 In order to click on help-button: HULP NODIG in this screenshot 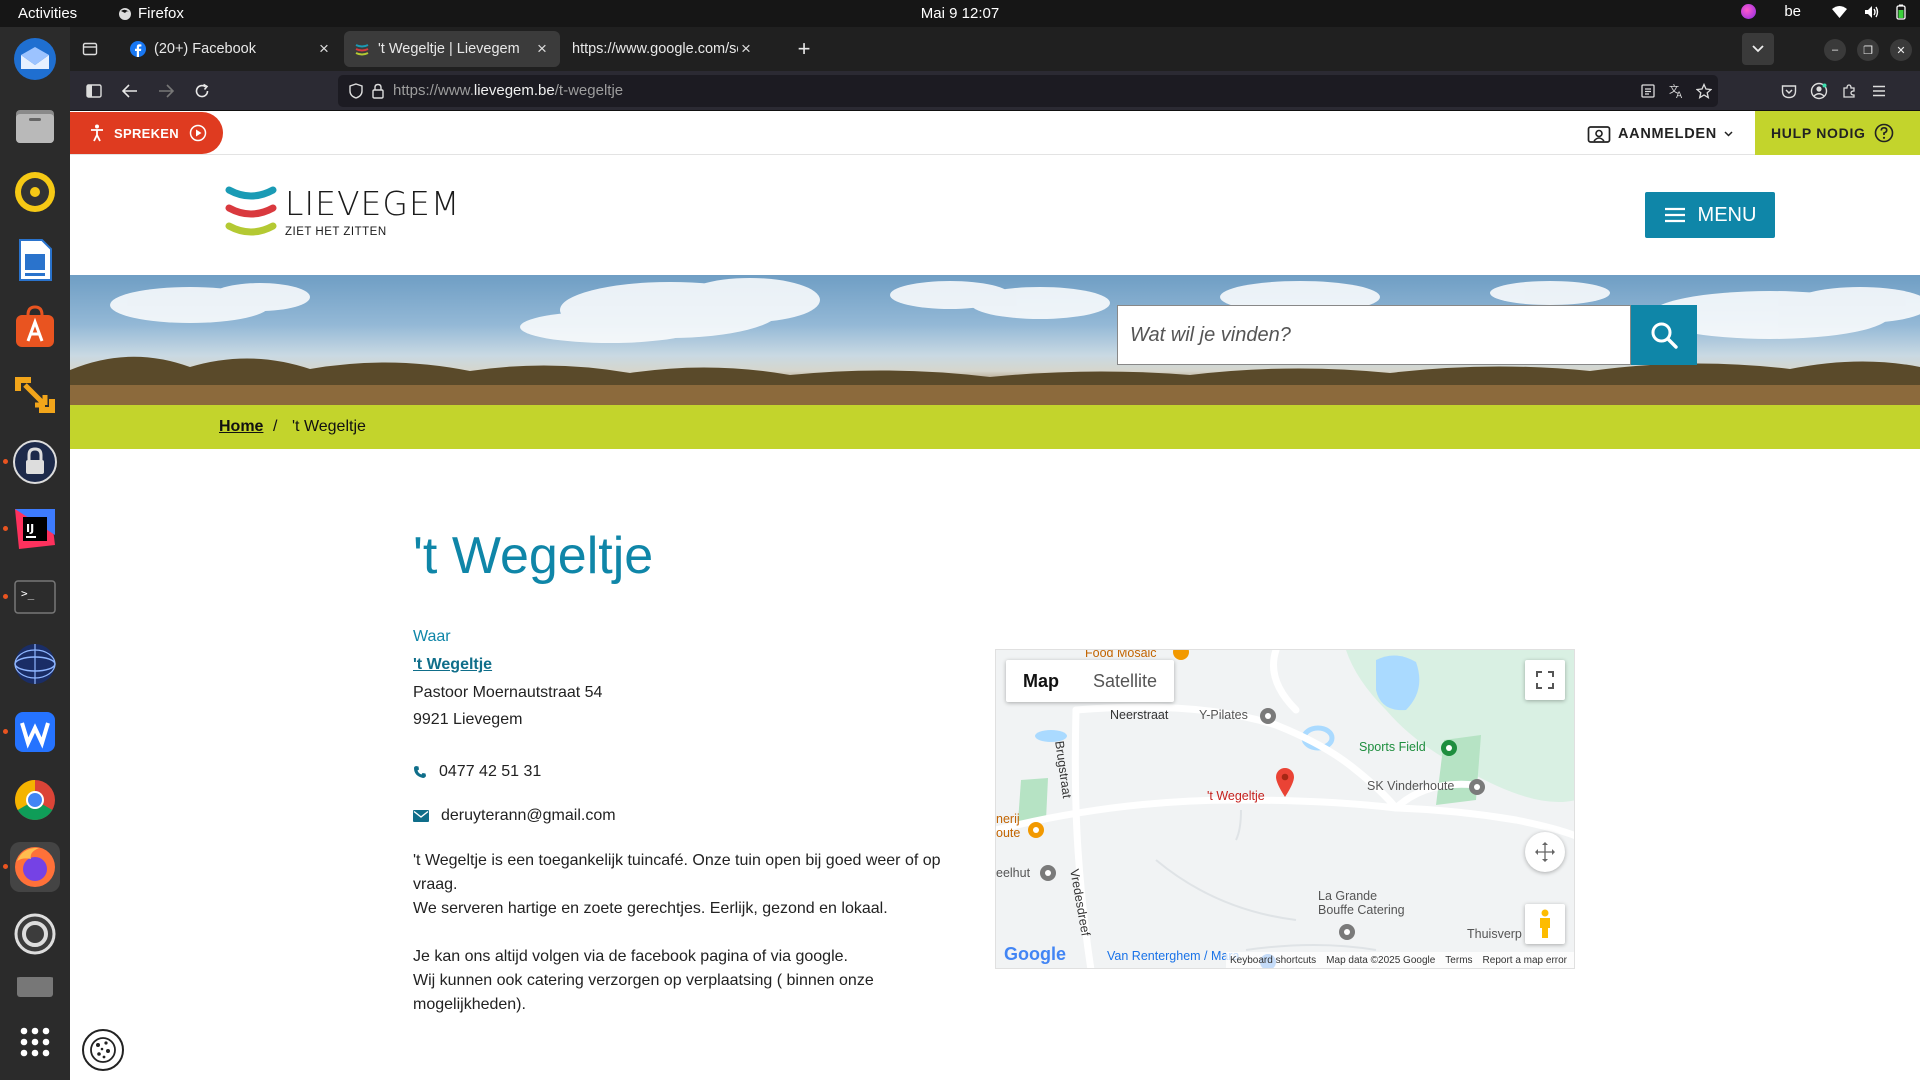, I will do `click(1837, 133)`.